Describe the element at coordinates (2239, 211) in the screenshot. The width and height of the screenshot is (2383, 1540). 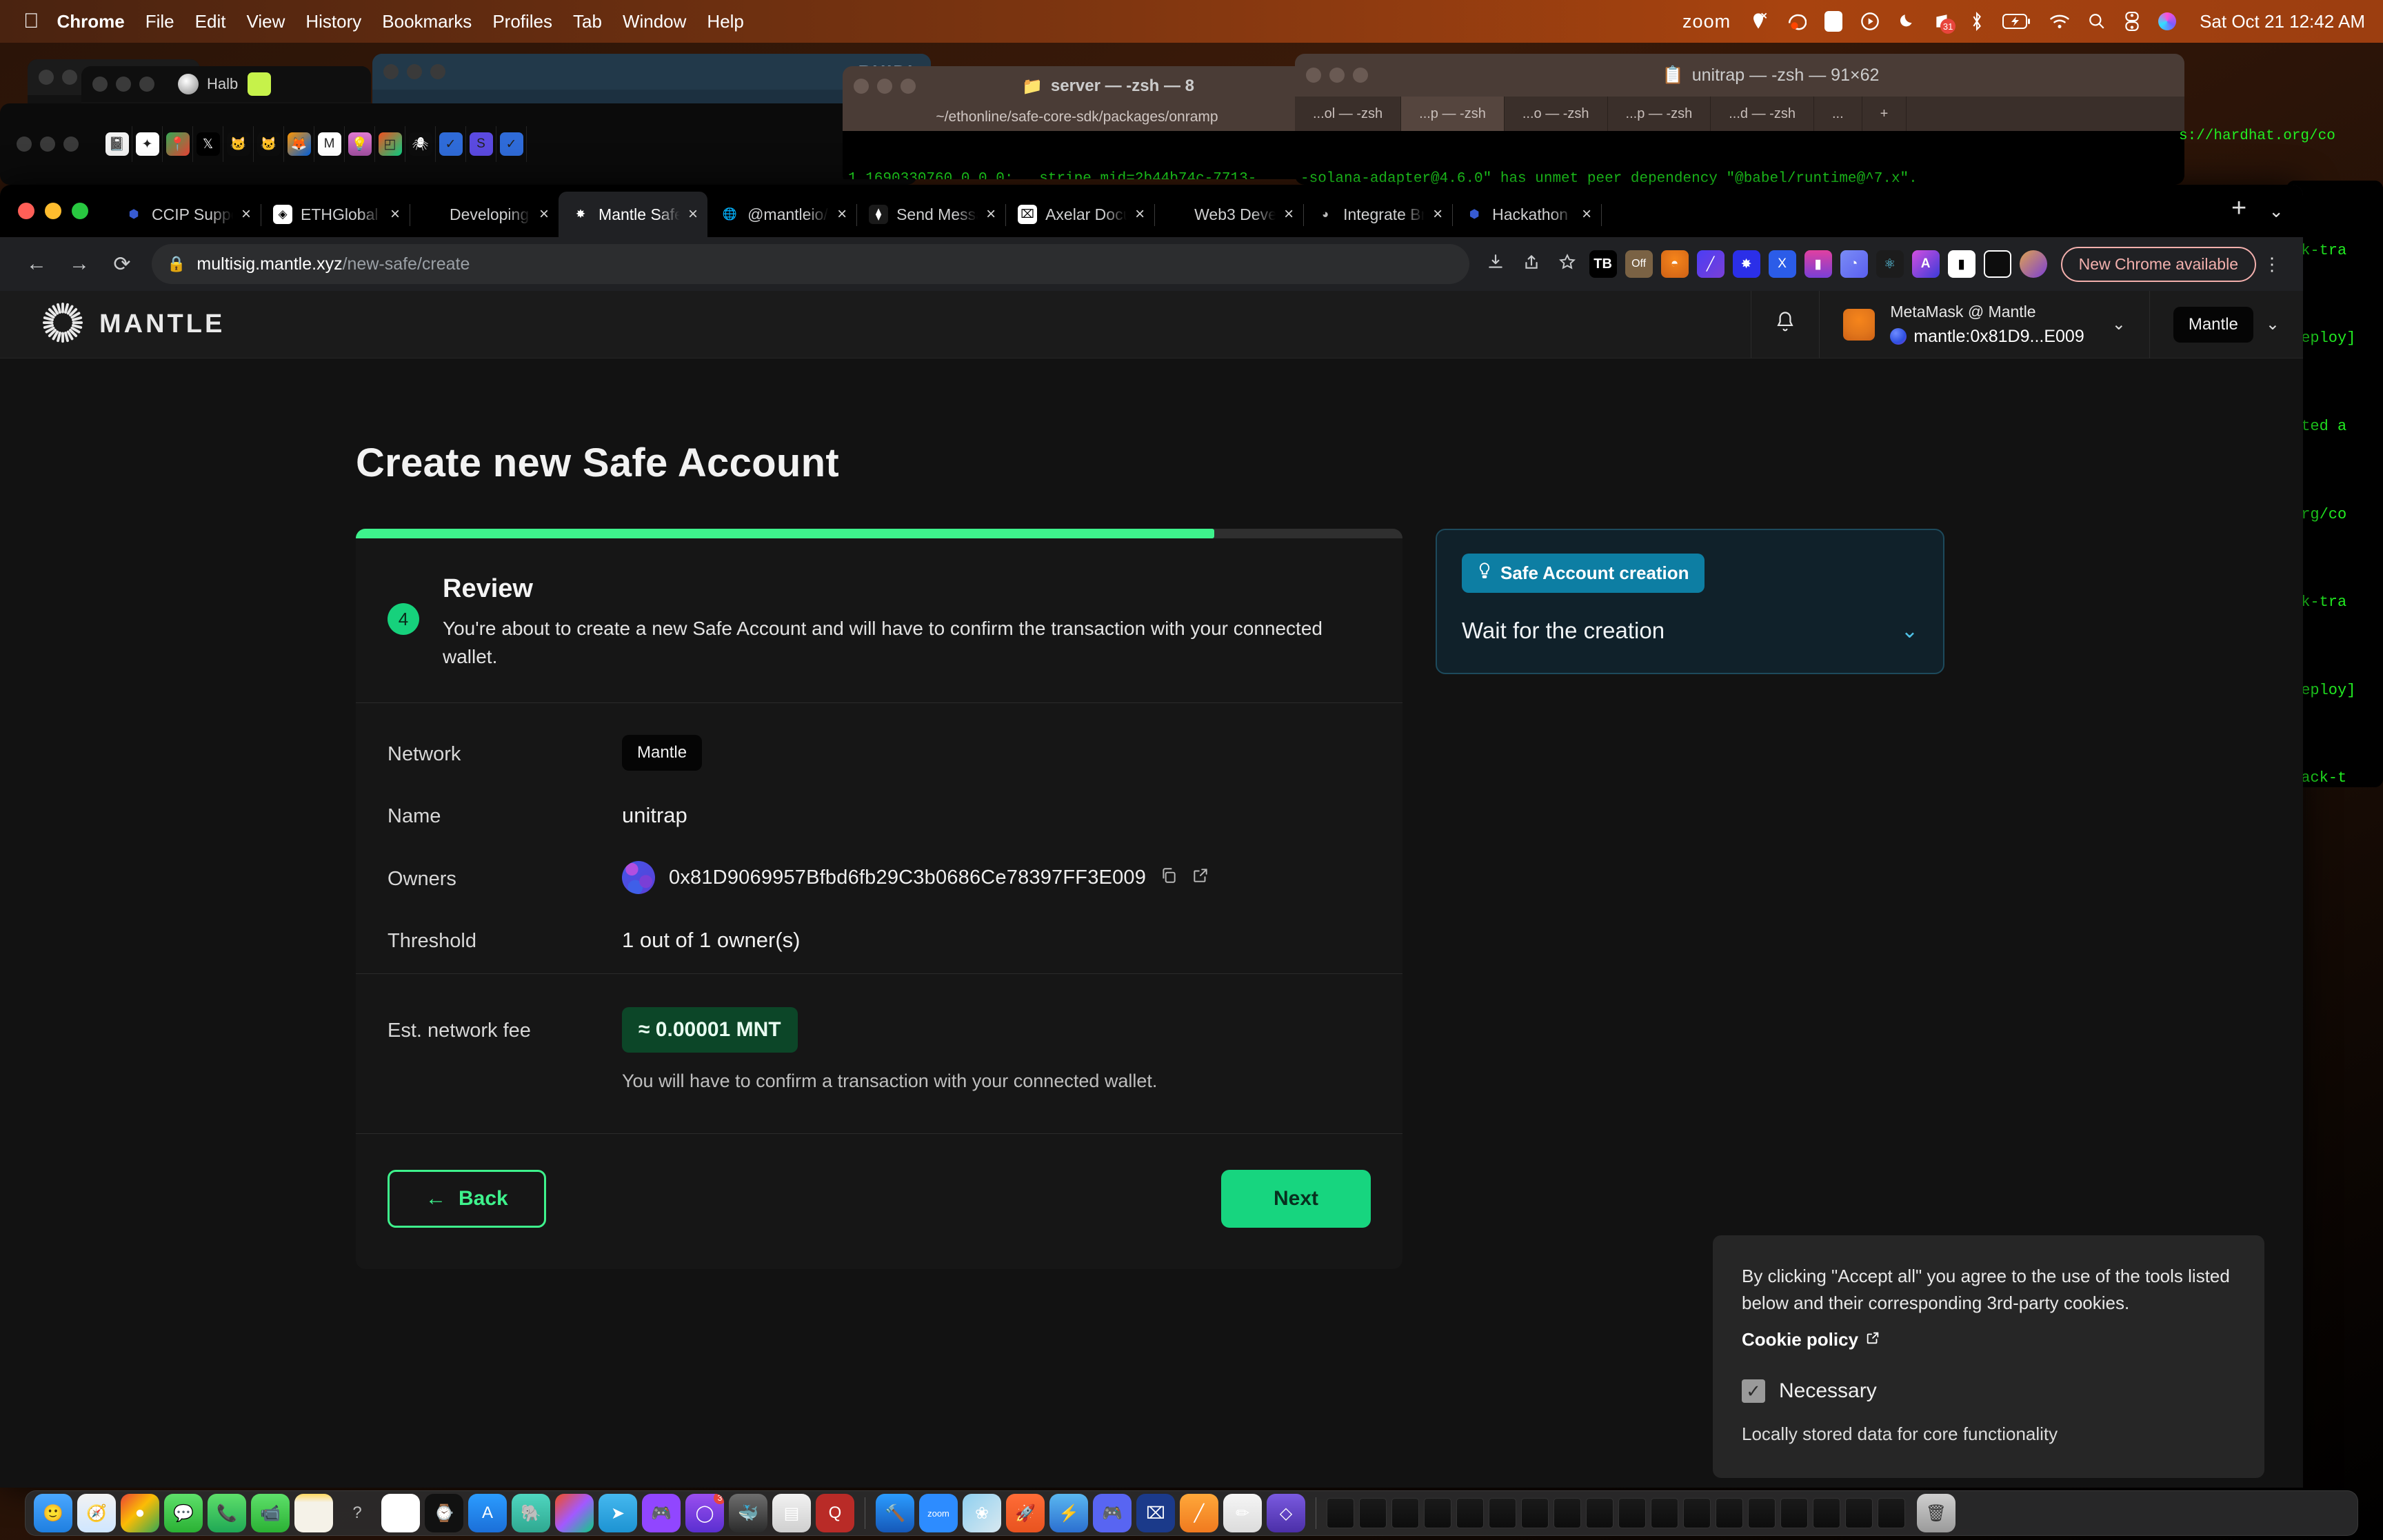
I see `new-tab-button: +` at that location.